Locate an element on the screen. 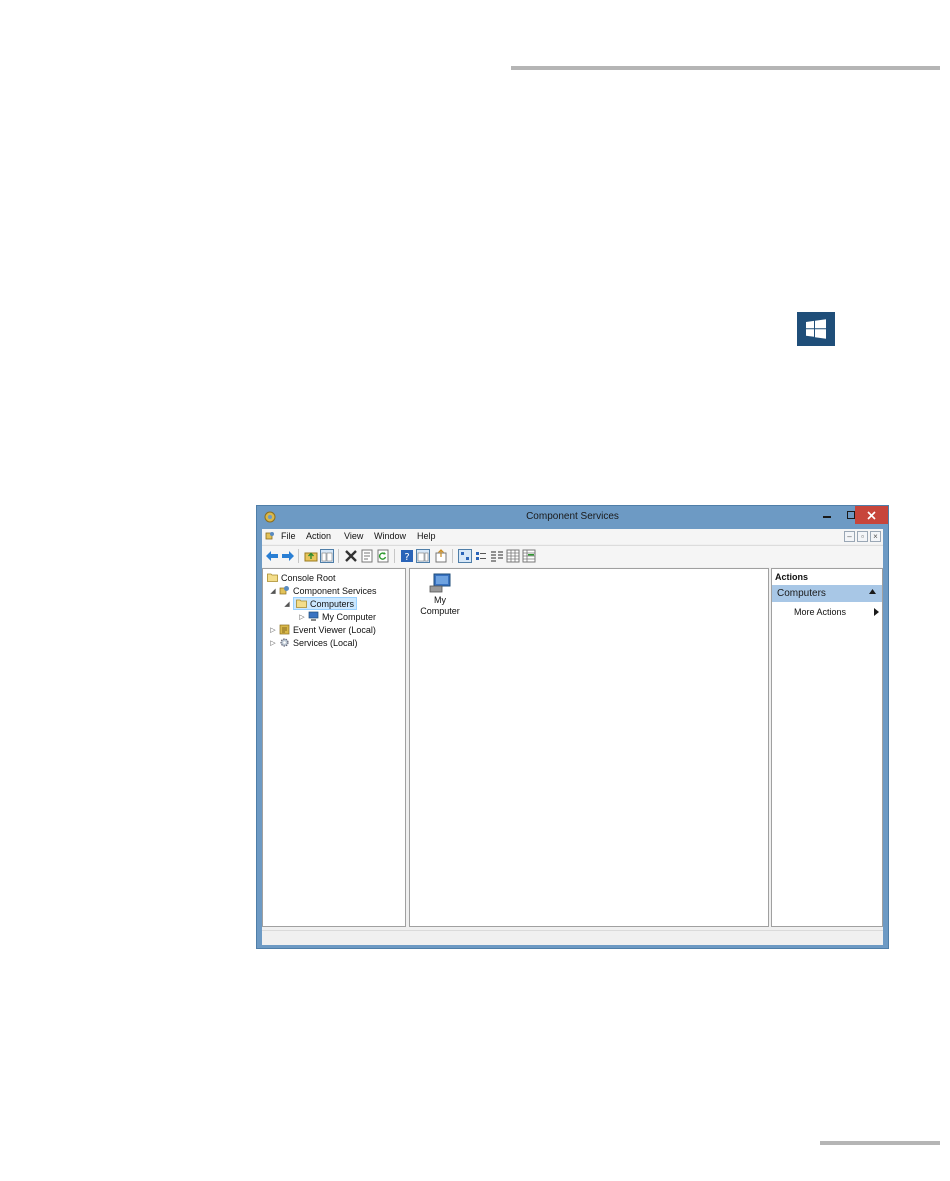 The height and width of the screenshot is (1181, 950). maximize-icon is located at coordinates (851, 515).